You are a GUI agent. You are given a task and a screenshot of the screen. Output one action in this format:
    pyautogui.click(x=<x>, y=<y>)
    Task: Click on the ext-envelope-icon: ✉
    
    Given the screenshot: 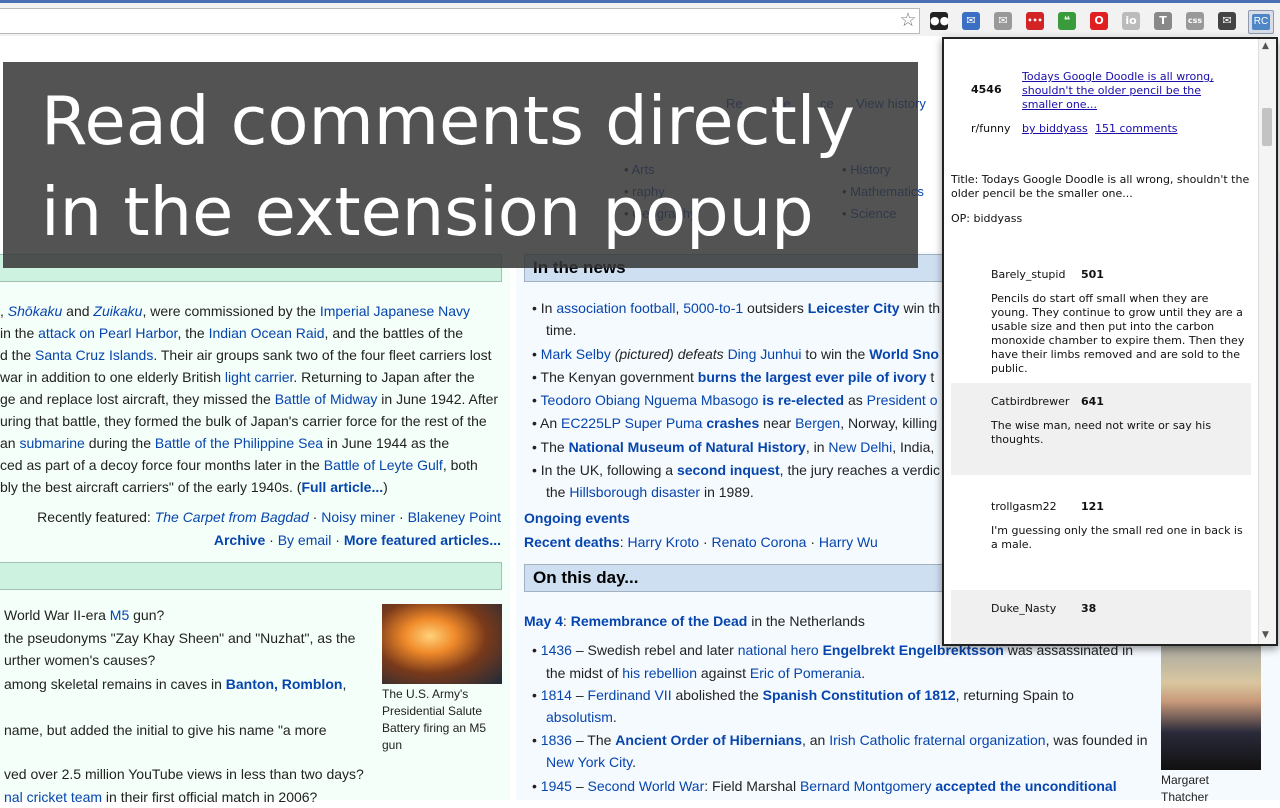 What is the action you would take?
    pyautogui.click(x=1227, y=21)
    